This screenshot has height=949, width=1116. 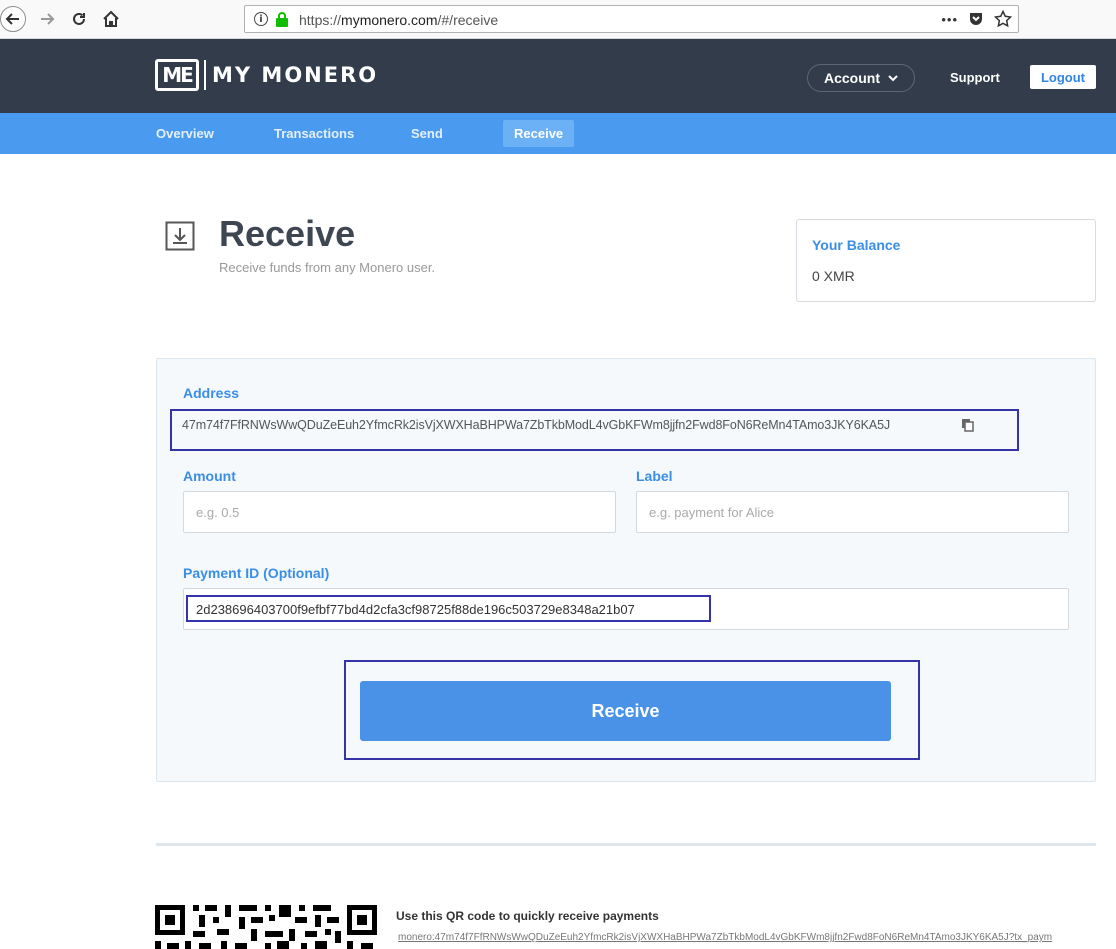 I want to click on amount-input: e.g. 0.5, so click(x=399, y=512).